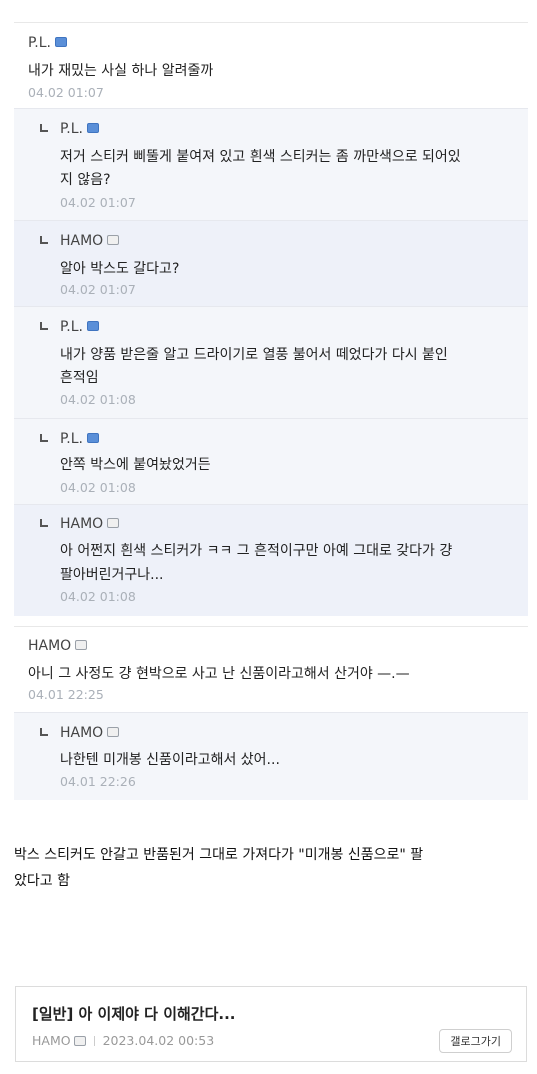 The height and width of the screenshot is (1074, 537). Describe the element at coordinates (219, 674) in the screenshot. I see `comment-text: 아니 그 사정도 걍 현박으로 사고 난 신품이라고해서 산거야 —.—` at that location.